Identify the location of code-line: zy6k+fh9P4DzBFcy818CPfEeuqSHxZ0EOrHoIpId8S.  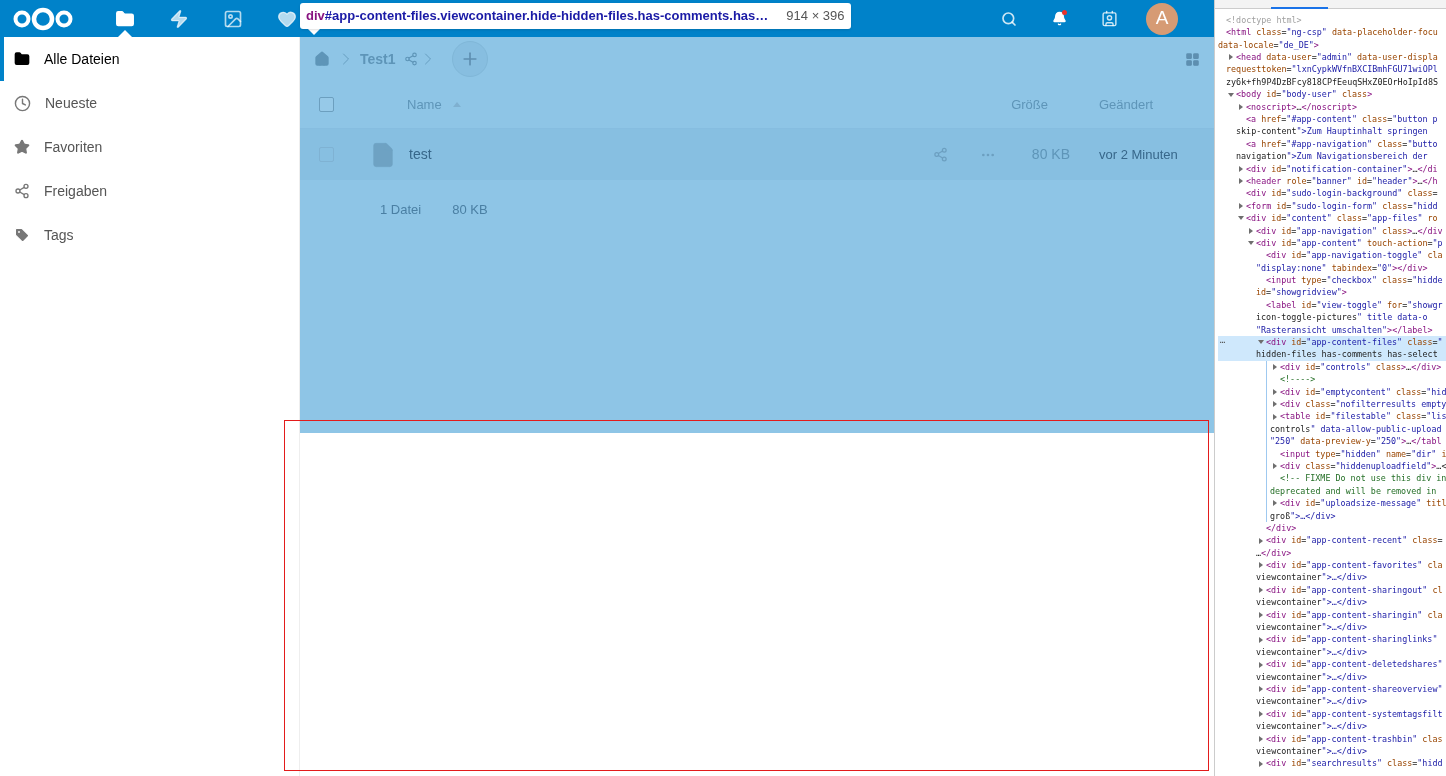
(1332, 82).